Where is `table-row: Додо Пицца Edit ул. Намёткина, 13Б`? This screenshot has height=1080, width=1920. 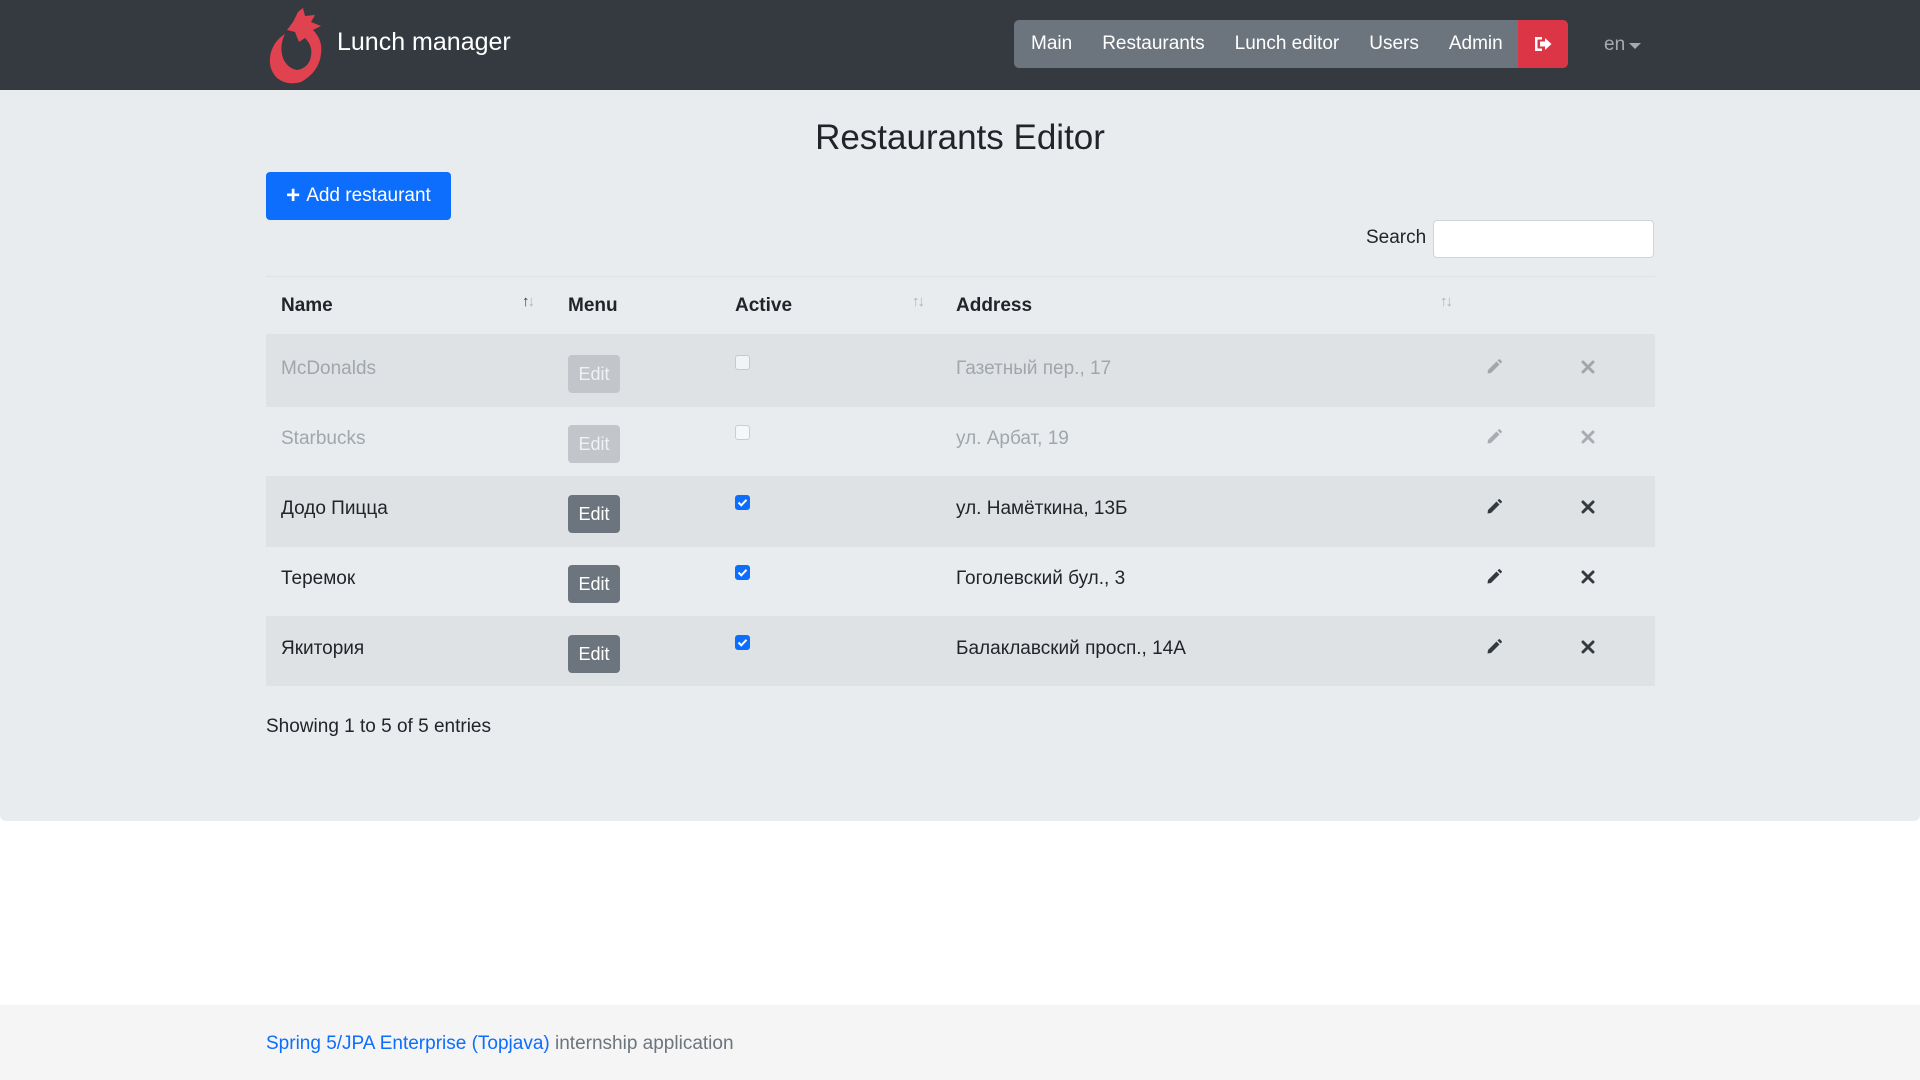 table-row: Додо Пицца Edit ул. Намёткина, 13Б is located at coordinates (960, 511).